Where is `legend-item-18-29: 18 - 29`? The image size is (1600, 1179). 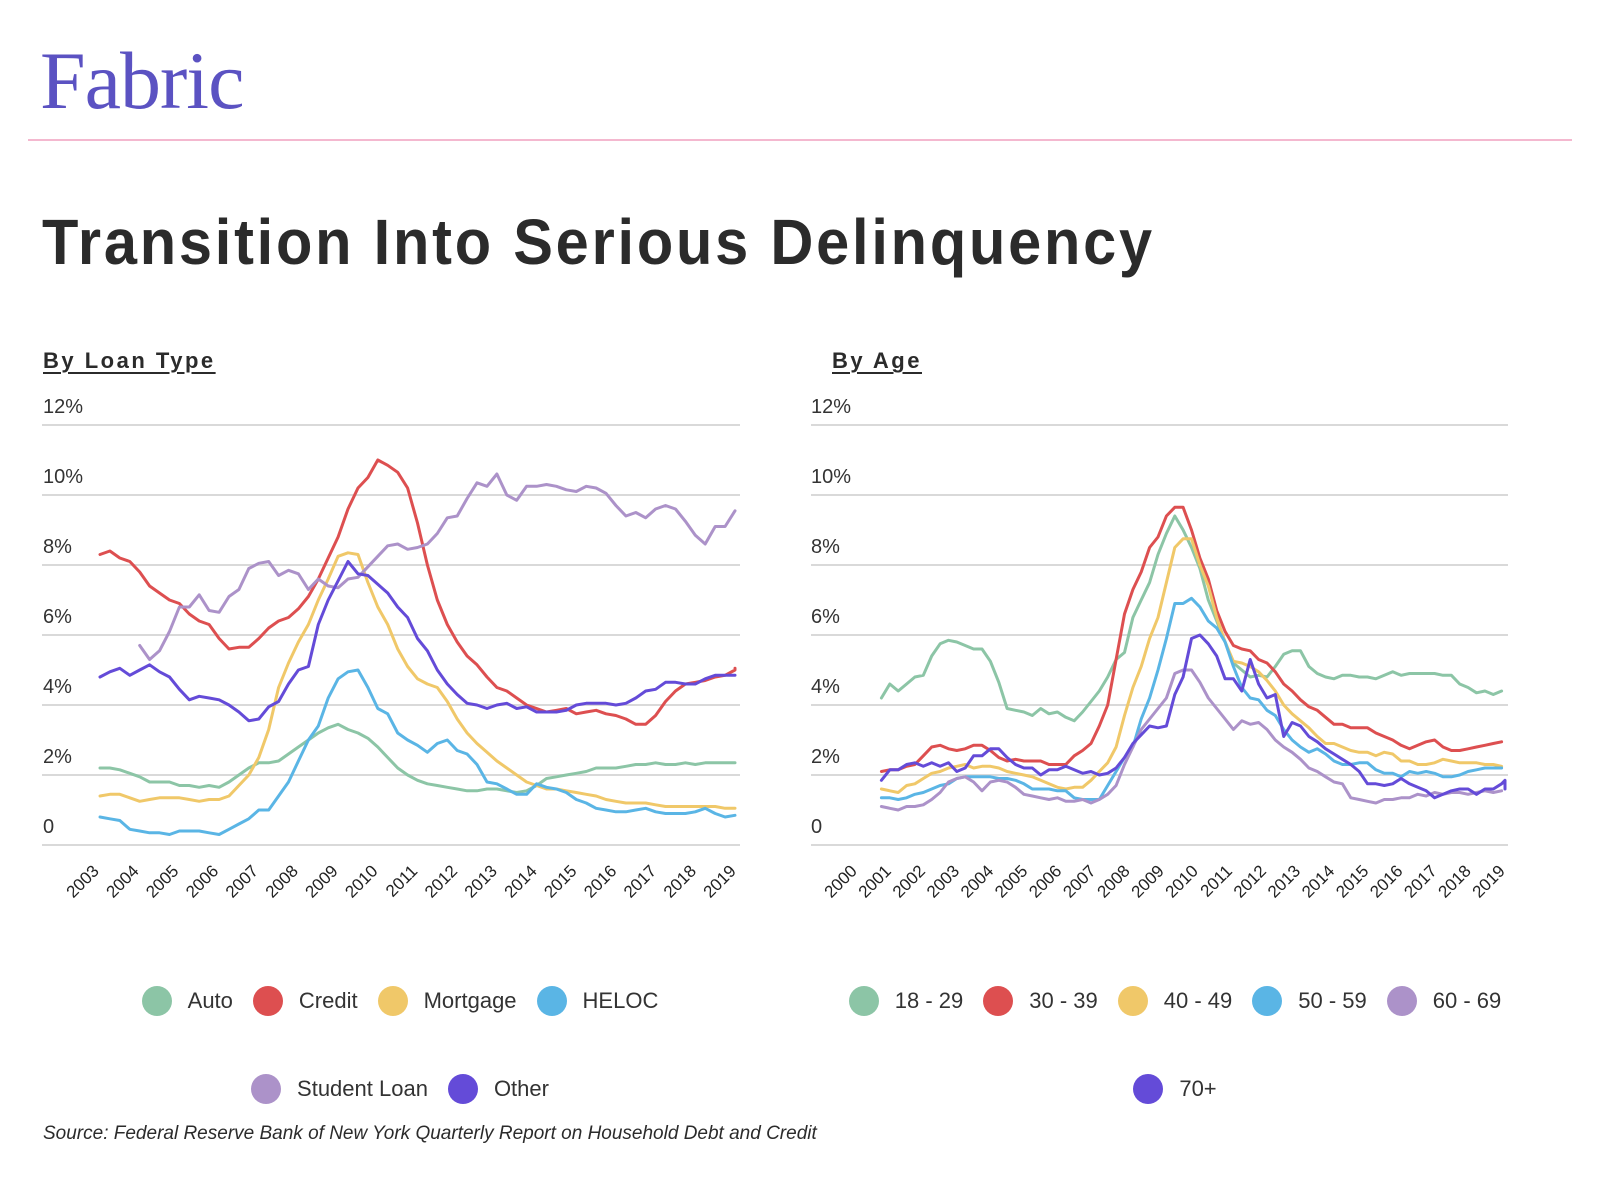 legend-item-18-29: 18 - 29 is located at coordinates (906, 1001).